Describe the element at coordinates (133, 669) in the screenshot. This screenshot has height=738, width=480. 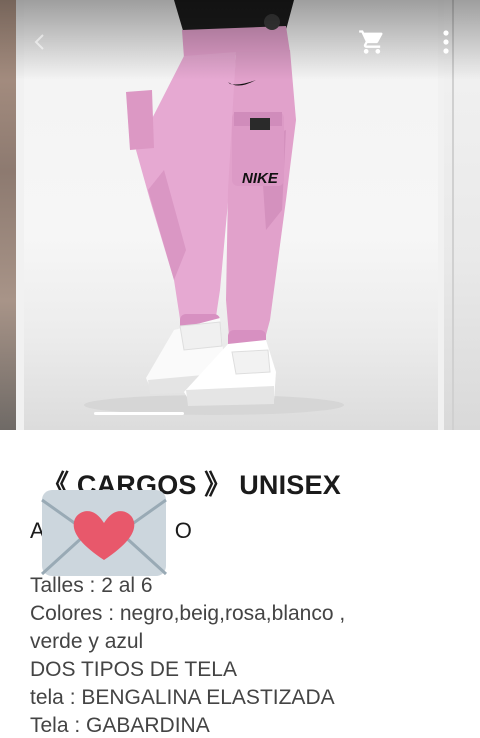
I see `description-line: DOS TIPOS DE TELA` at that location.